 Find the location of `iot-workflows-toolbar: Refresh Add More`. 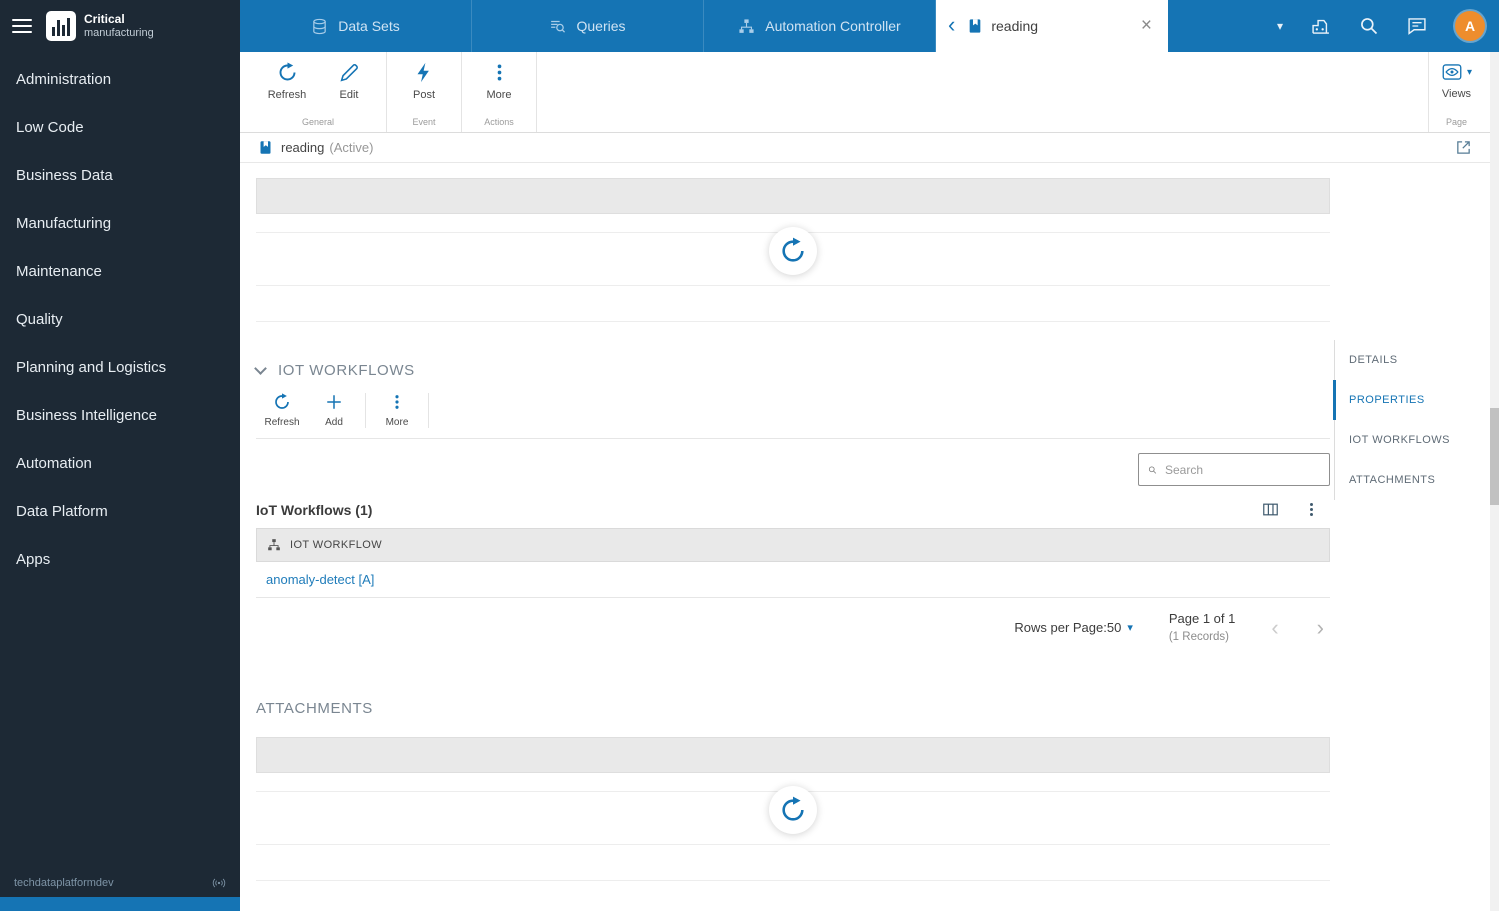

iot-workflows-toolbar: Refresh Add More is located at coordinates (793, 416).